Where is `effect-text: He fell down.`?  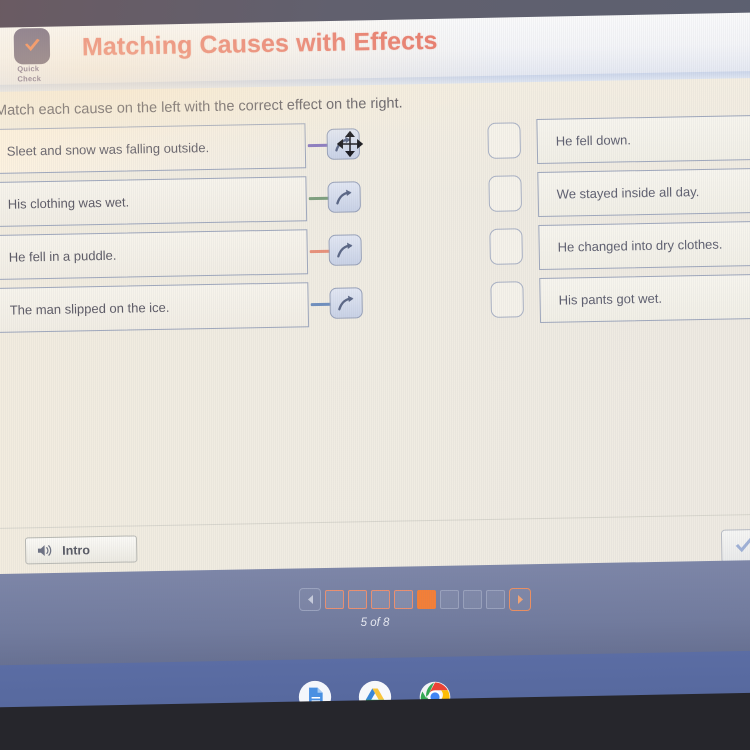
effect-text: He fell down. is located at coordinates (593, 140).